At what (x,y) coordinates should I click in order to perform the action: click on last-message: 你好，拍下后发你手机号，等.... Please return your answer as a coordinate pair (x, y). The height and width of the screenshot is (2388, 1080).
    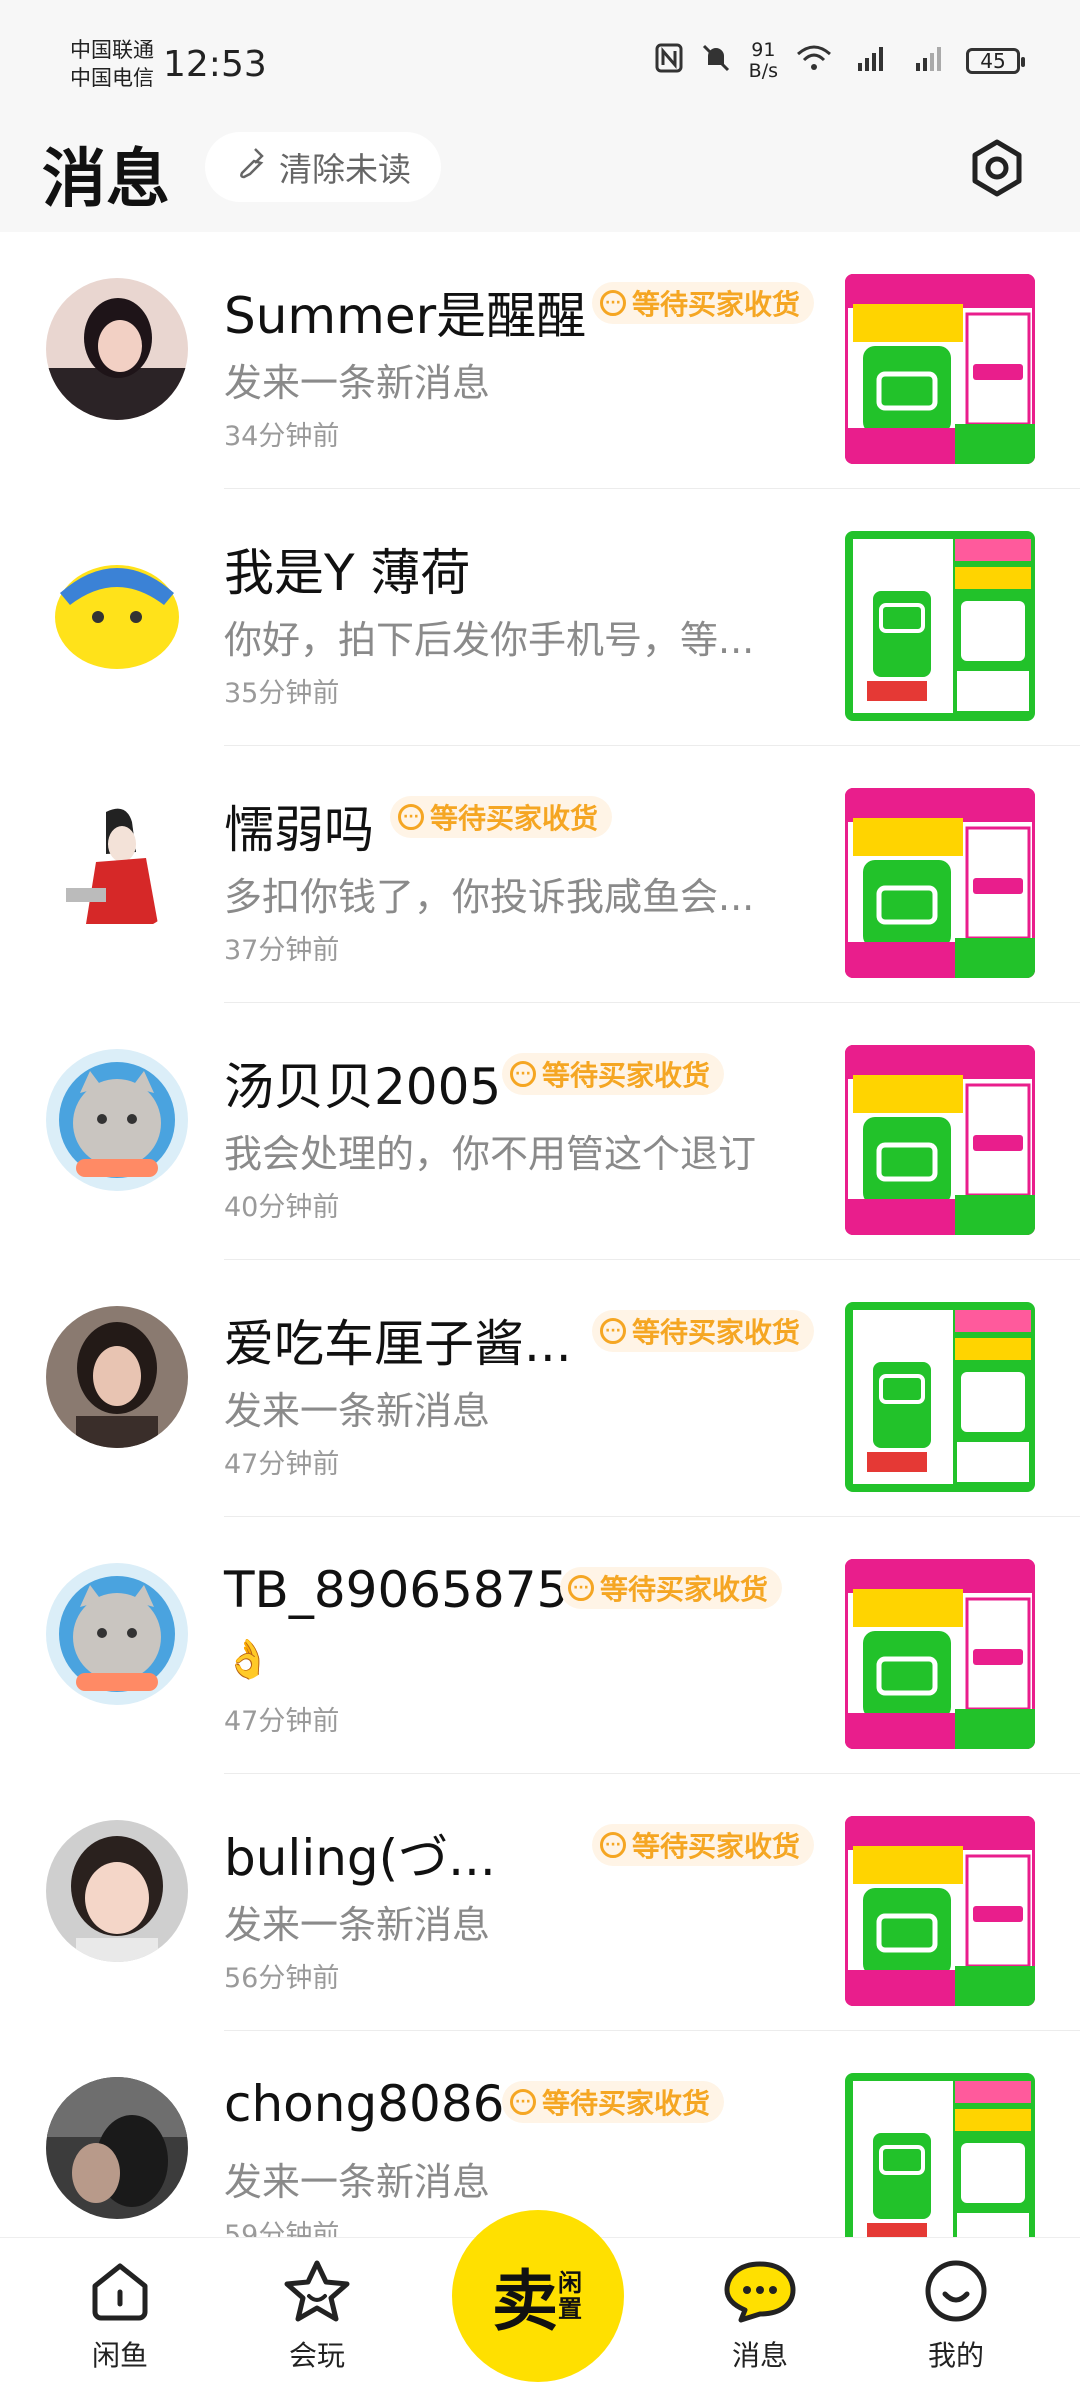
    Looking at the image, I should click on (489, 640).